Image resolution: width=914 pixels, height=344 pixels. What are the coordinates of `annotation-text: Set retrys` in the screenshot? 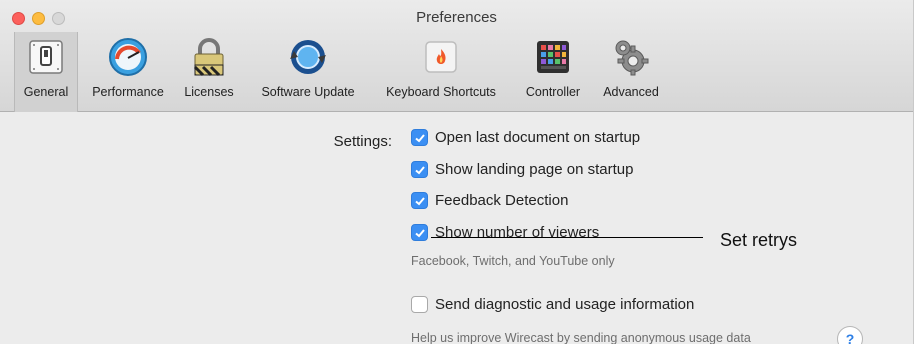 It's located at (759, 240).